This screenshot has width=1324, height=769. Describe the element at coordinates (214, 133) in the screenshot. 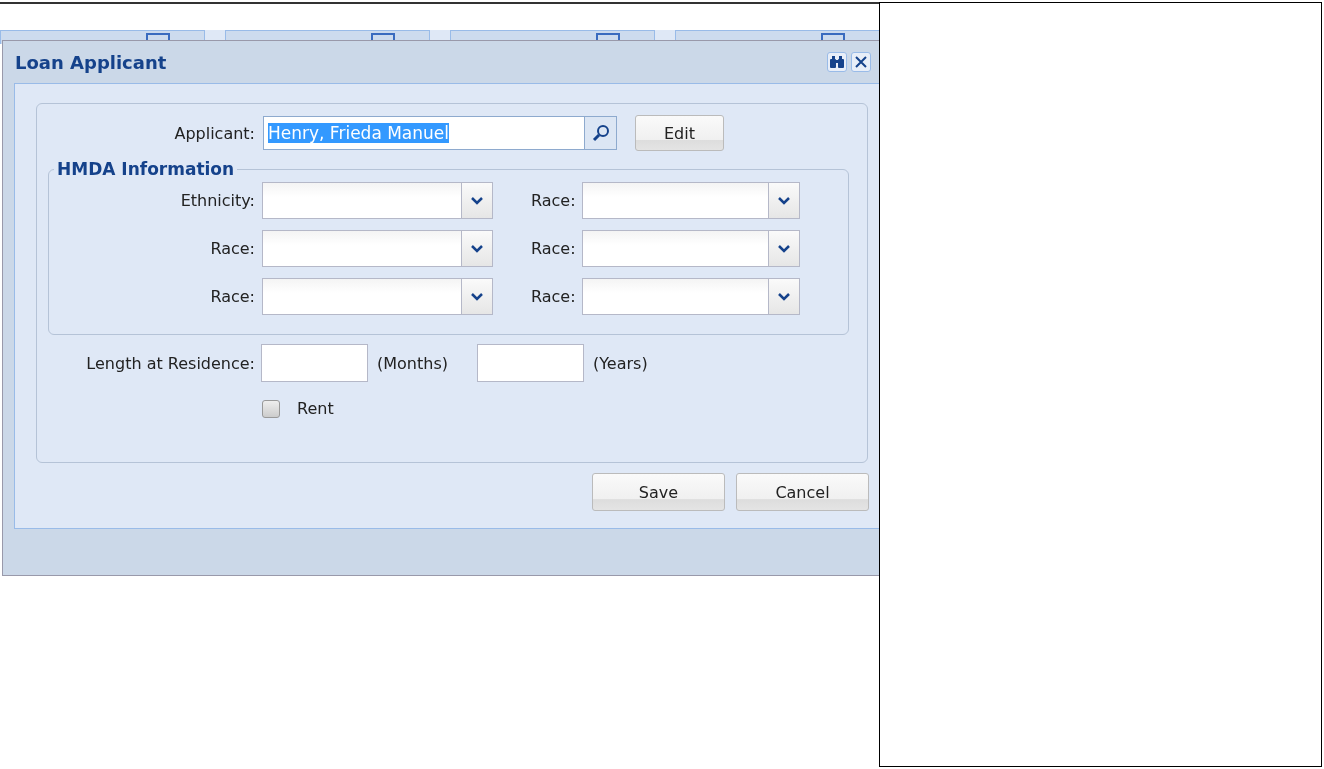

I see `field-label: Applicant:` at that location.